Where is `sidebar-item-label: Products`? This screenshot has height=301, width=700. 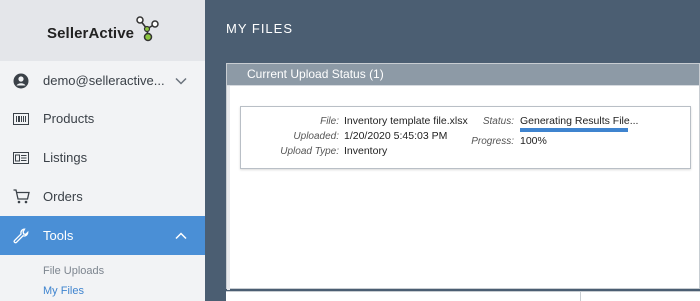 sidebar-item-label: Products is located at coordinates (69, 118).